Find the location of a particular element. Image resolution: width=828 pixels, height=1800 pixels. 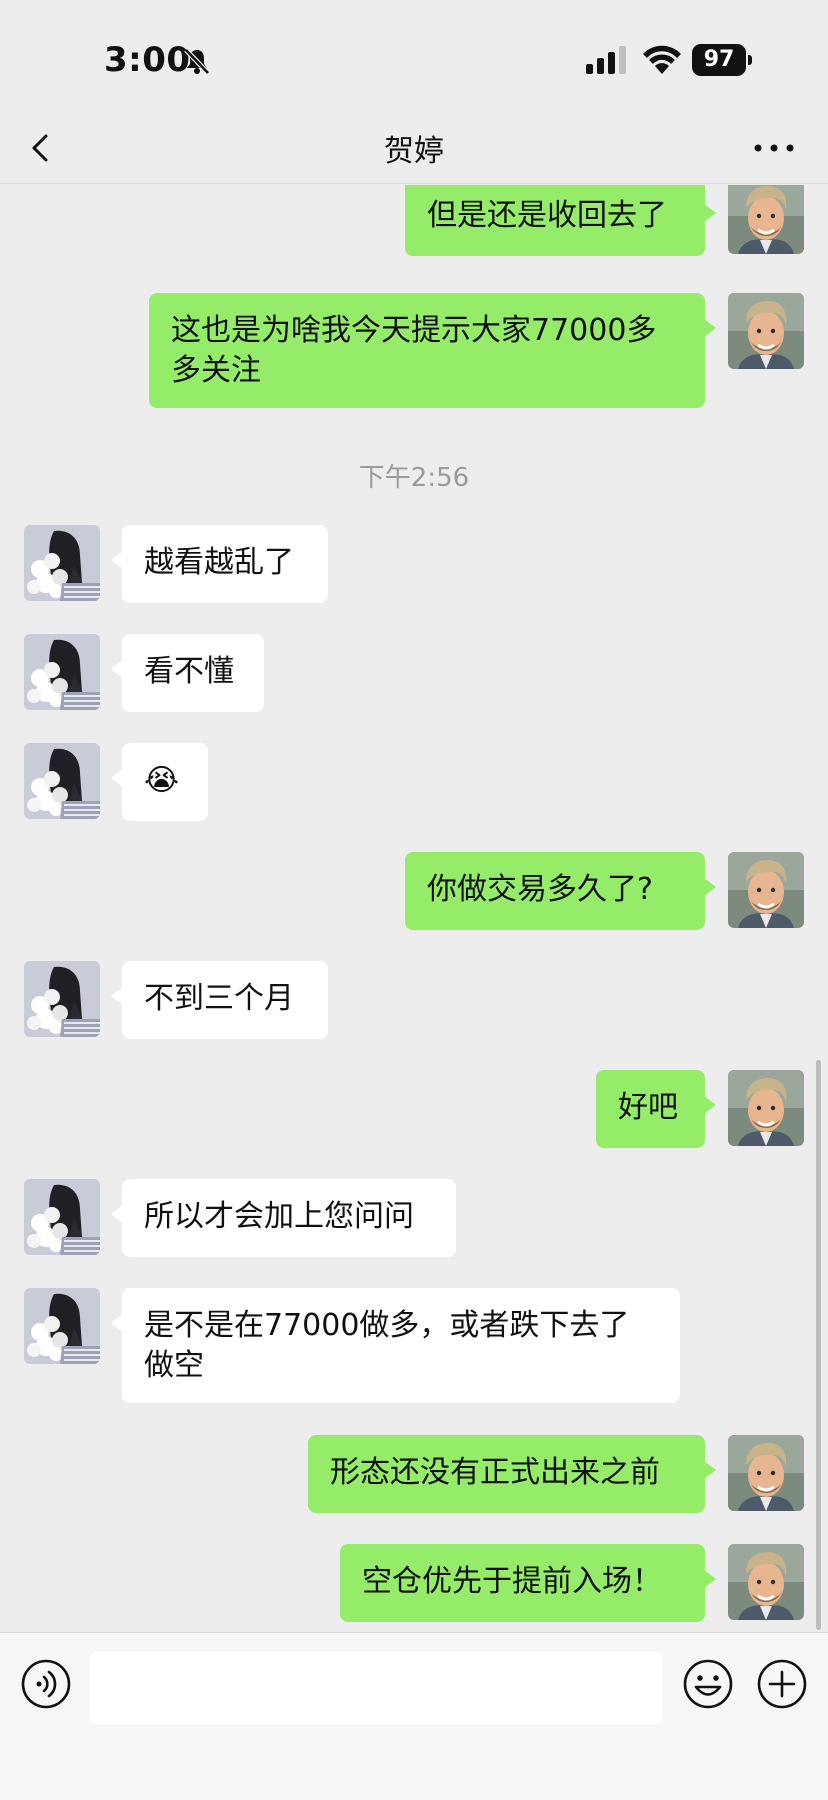

message-bubble: 越看越乱了 is located at coordinates (219, 564).